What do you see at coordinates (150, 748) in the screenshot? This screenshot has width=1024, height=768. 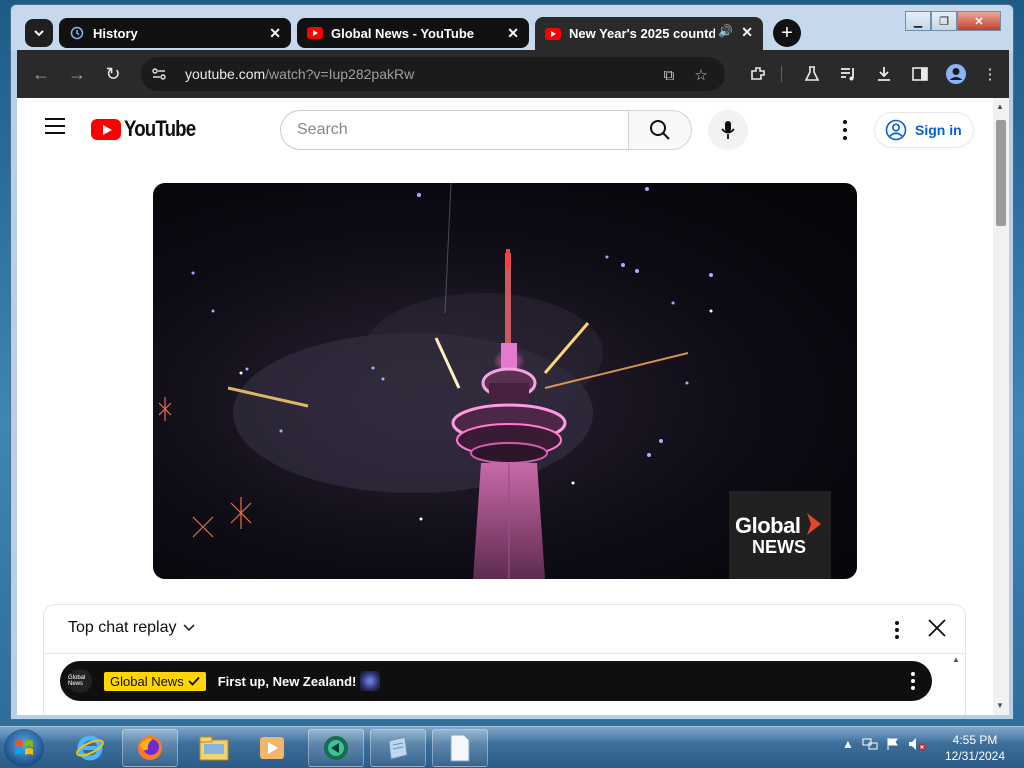 I see `firefox-icon` at bounding box center [150, 748].